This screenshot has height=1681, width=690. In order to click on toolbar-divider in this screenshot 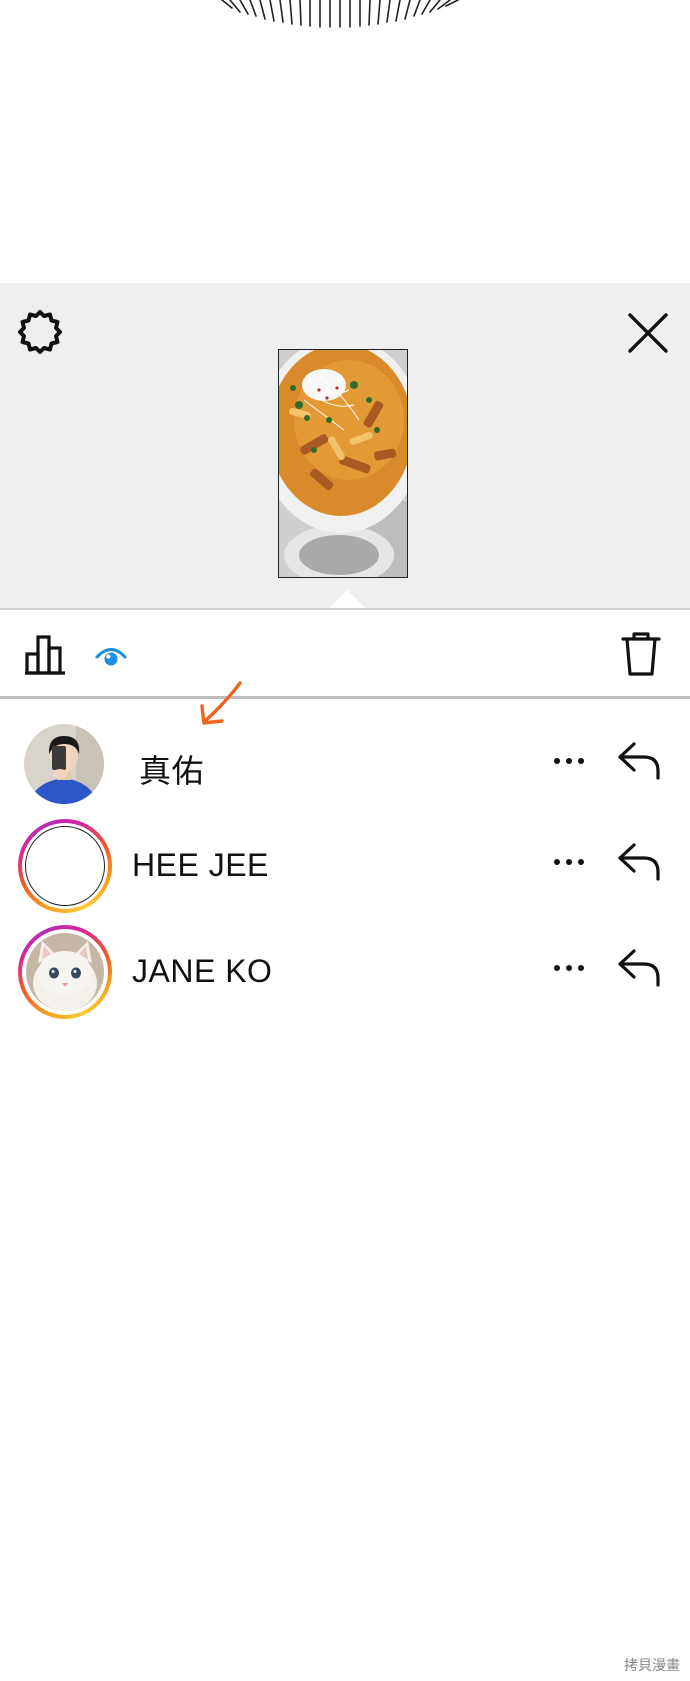, I will do `click(345, 697)`.